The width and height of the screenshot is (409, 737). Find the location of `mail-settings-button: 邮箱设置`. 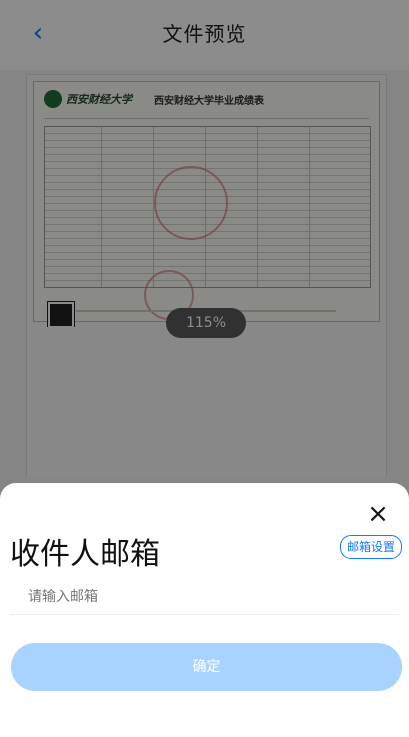

mail-settings-button: 邮箱设置 is located at coordinates (370, 547).